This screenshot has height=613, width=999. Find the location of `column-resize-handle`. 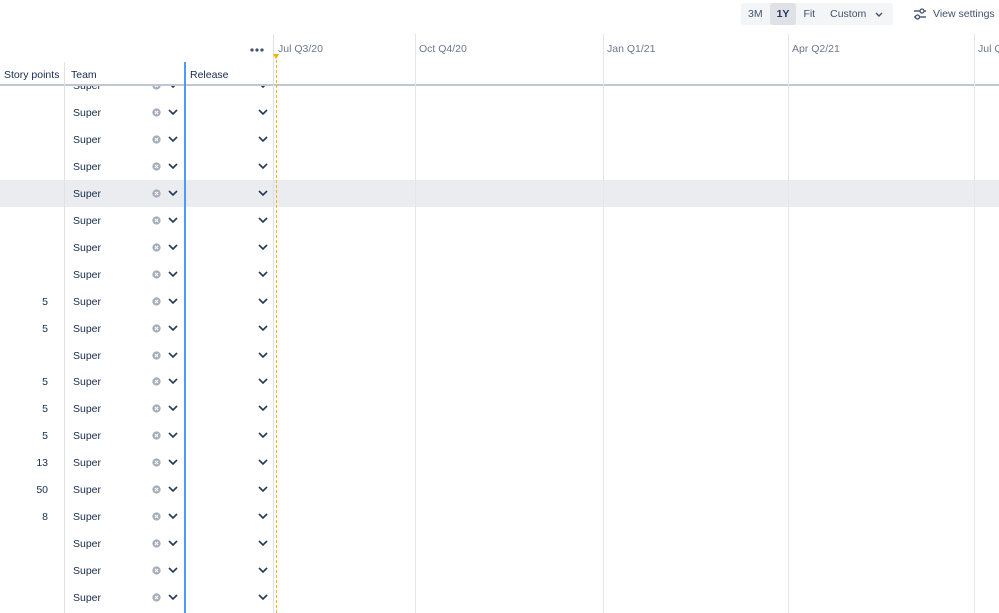

column-resize-handle is located at coordinates (185, 337).